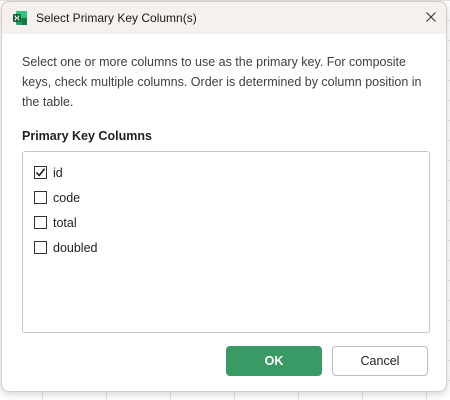 This screenshot has height=400, width=450. I want to click on column-label: id, so click(58, 172).